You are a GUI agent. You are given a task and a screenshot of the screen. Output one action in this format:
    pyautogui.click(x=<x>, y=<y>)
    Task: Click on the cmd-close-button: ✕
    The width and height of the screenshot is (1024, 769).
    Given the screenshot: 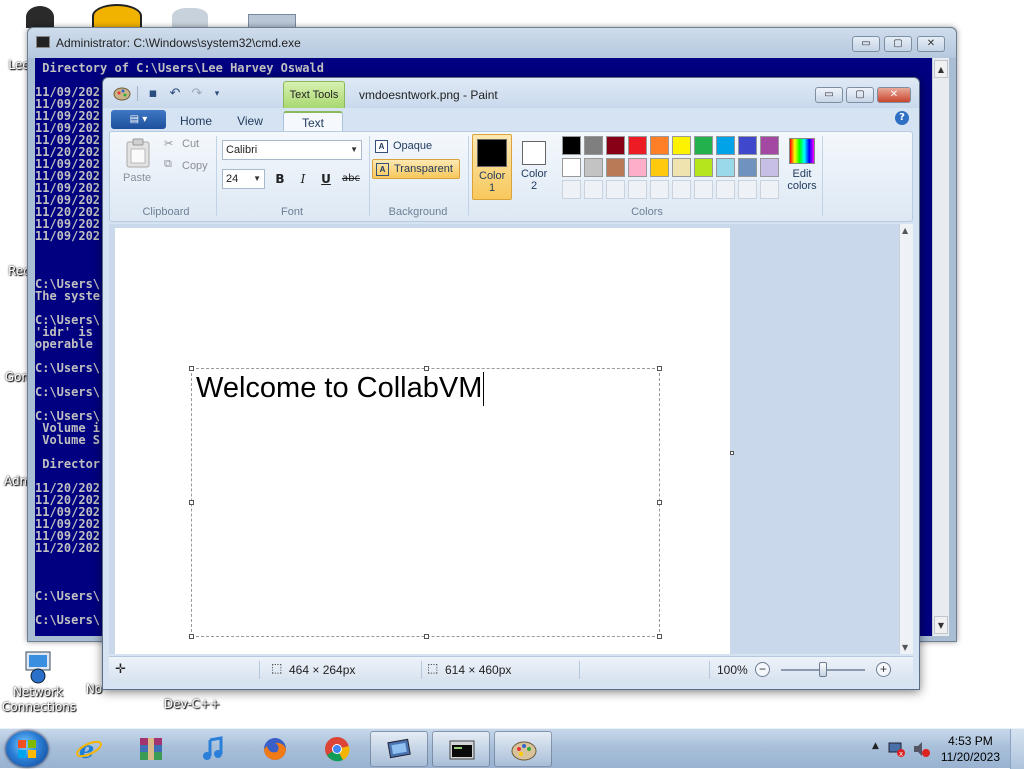 What is the action you would take?
    pyautogui.click(x=931, y=44)
    